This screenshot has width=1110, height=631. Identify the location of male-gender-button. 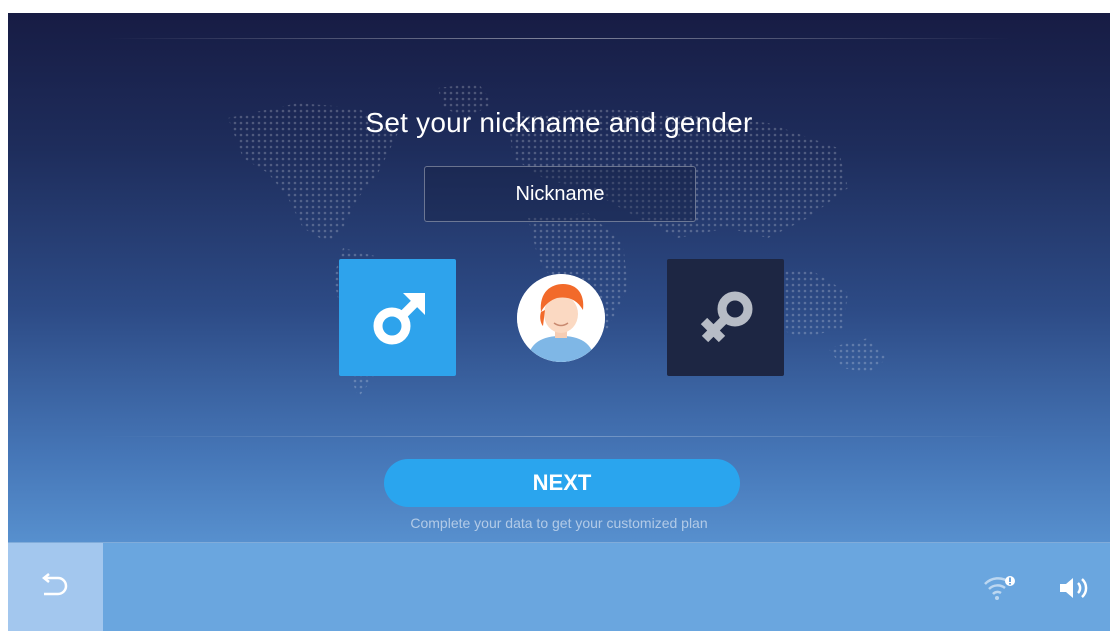
(397, 317).